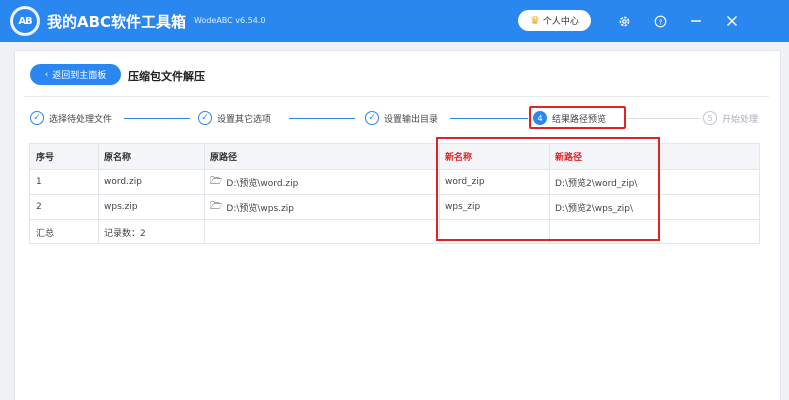 This screenshot has height=400, width=789. Describe the element at coordinates (560, 22) in the screenshot. I see `user-center-label: 个人中心` at that location.